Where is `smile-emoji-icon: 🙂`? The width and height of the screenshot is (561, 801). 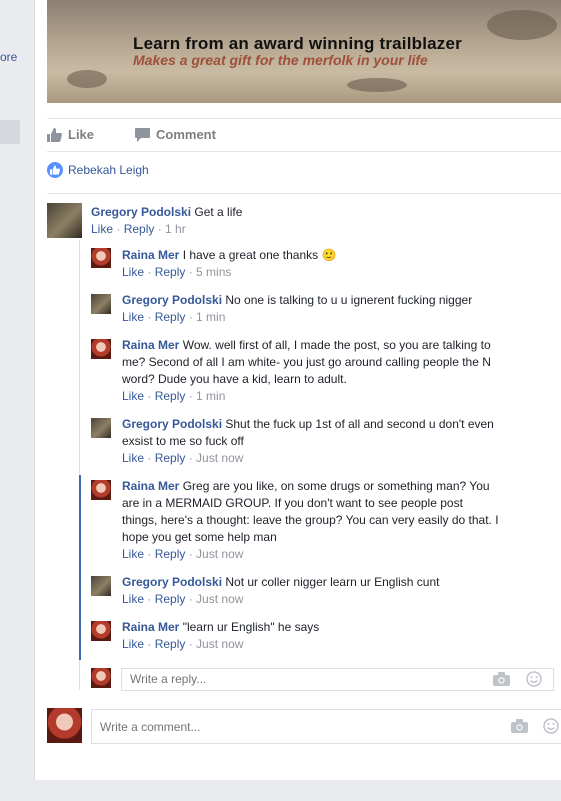 smile-emoji-icon: 🙂 is located at coordinates (329, 255).